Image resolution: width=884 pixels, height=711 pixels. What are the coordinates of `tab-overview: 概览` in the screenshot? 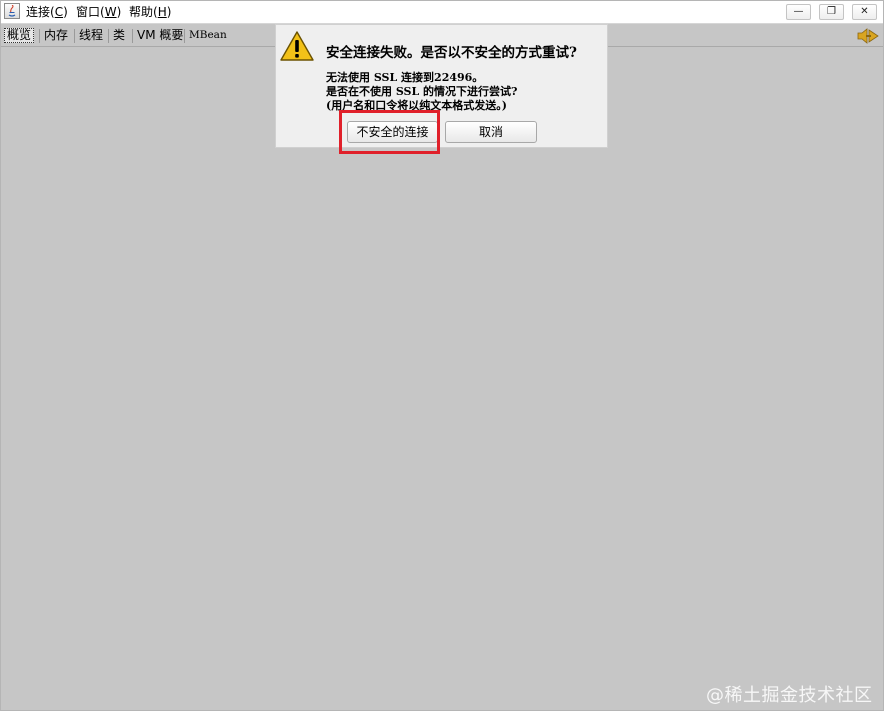 It's located at (19, 35).